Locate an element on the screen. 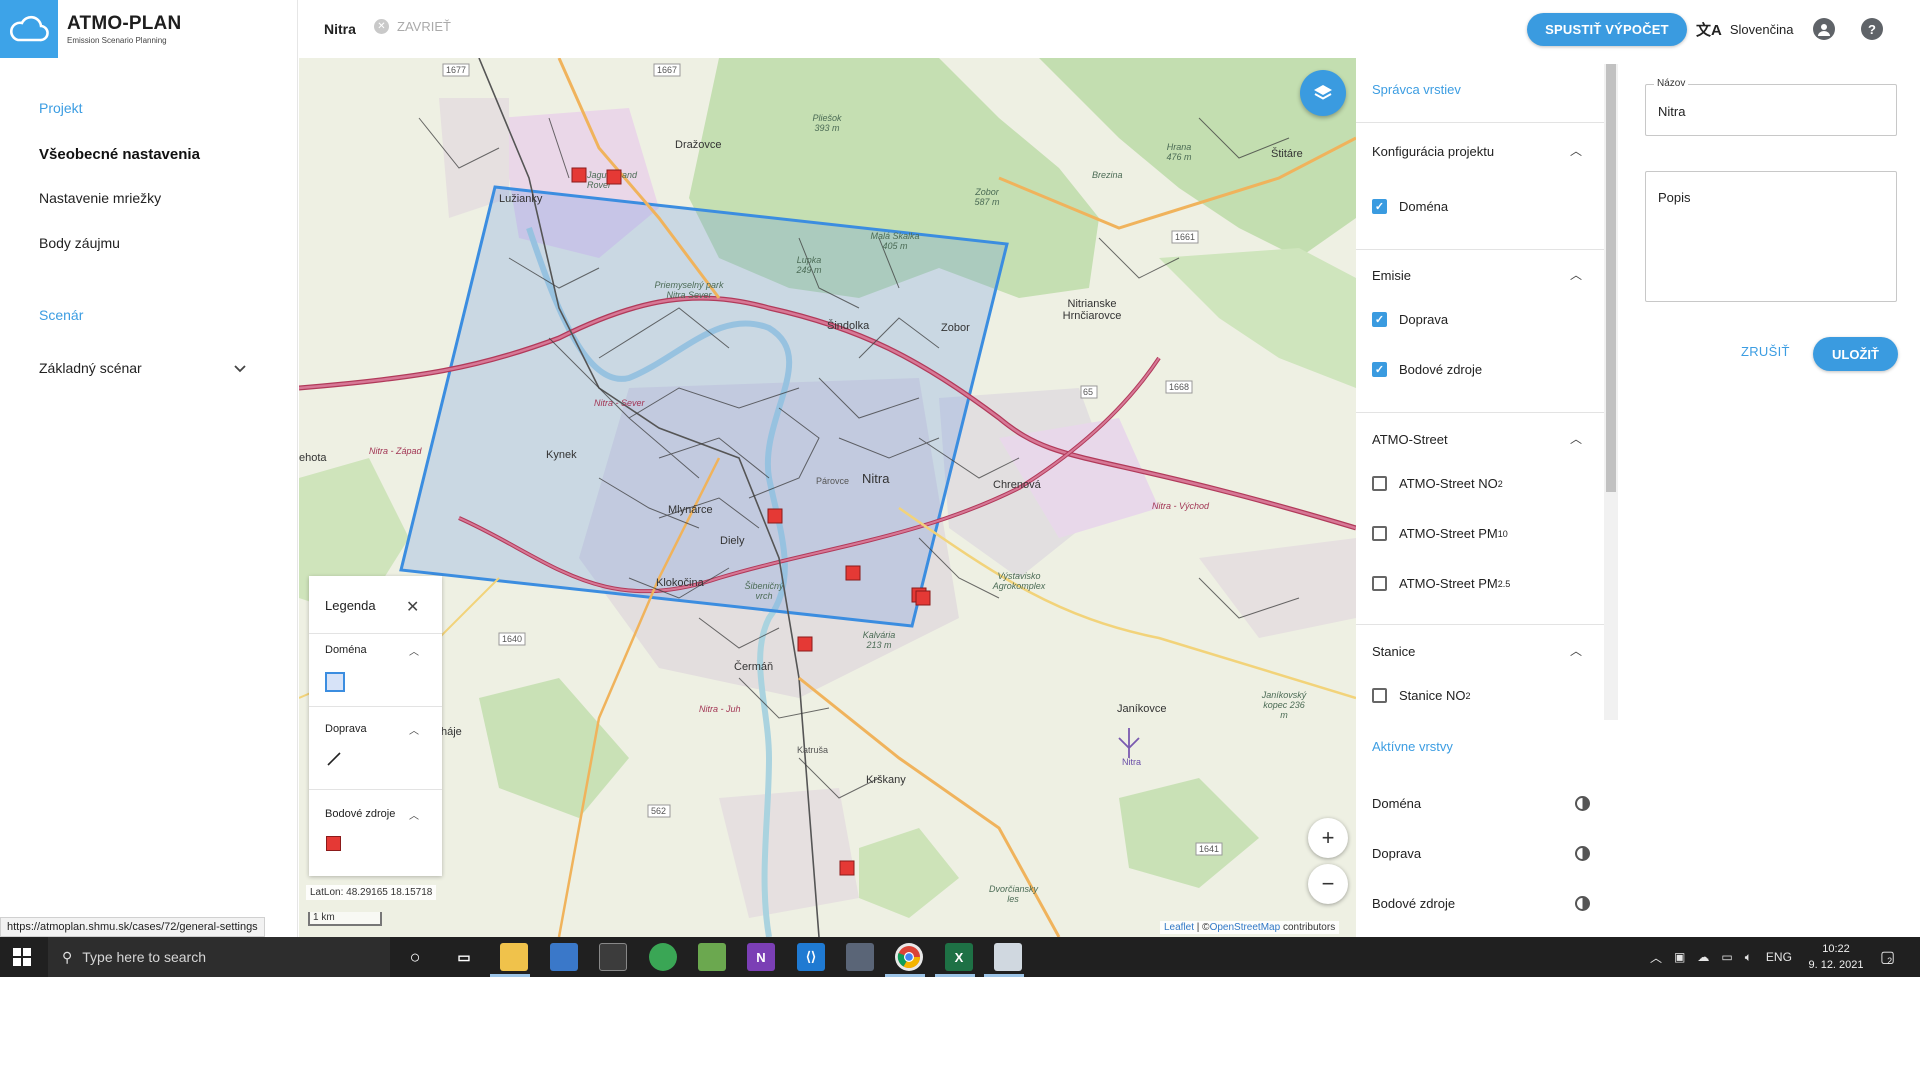  layer-group-emissions: Emisie is located at coordinates (1391, 275).